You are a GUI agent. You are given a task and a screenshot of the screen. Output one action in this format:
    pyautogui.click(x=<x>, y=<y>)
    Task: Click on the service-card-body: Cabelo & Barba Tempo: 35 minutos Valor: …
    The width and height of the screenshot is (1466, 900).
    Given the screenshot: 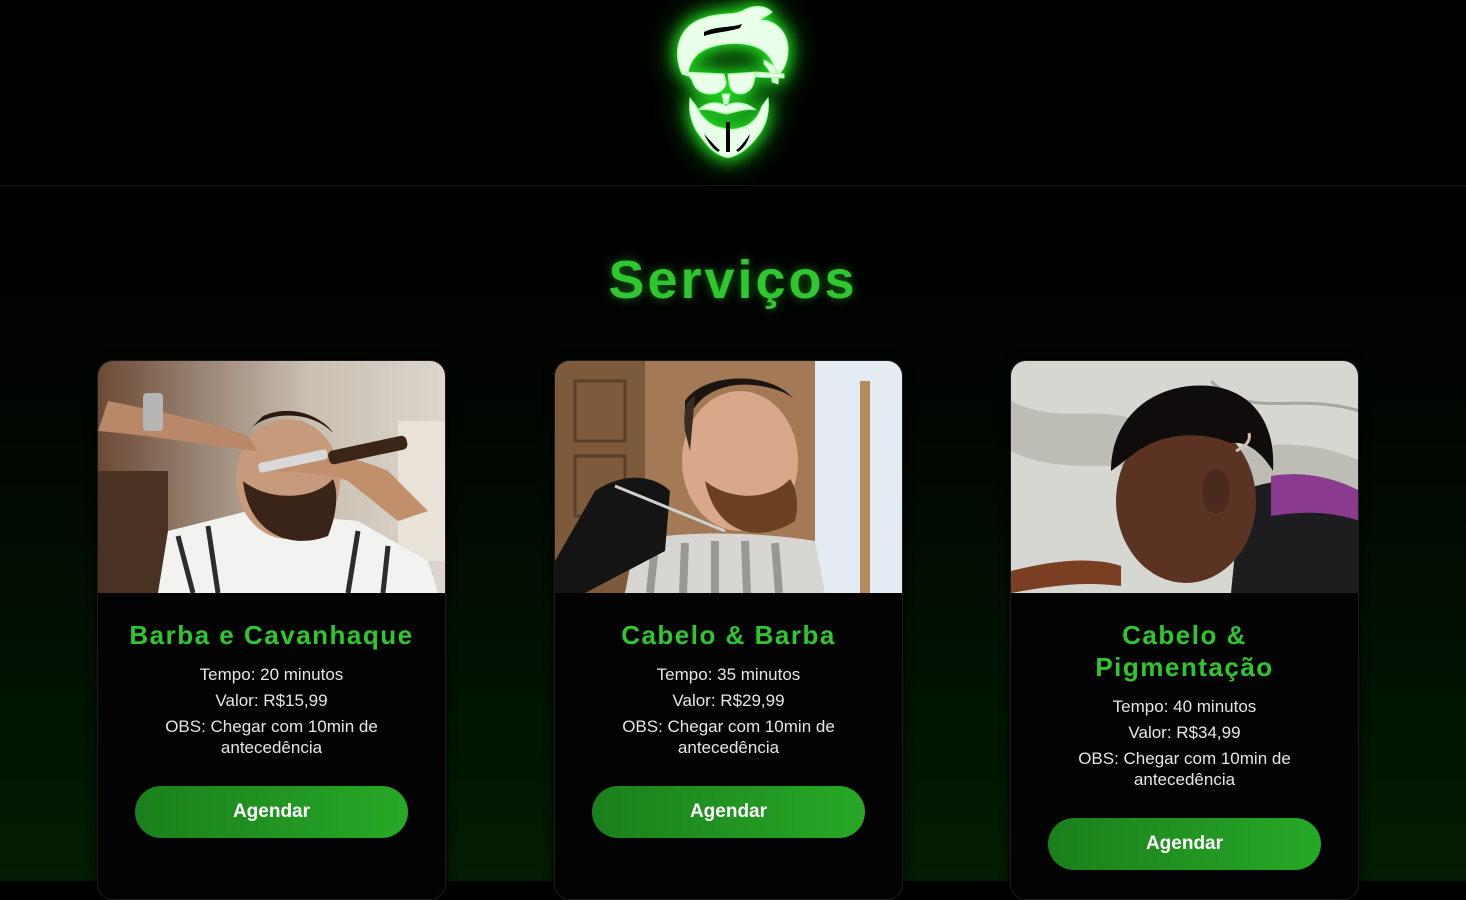 What is the action you would take?
    pyautogui.click(x=728, y=728)
    